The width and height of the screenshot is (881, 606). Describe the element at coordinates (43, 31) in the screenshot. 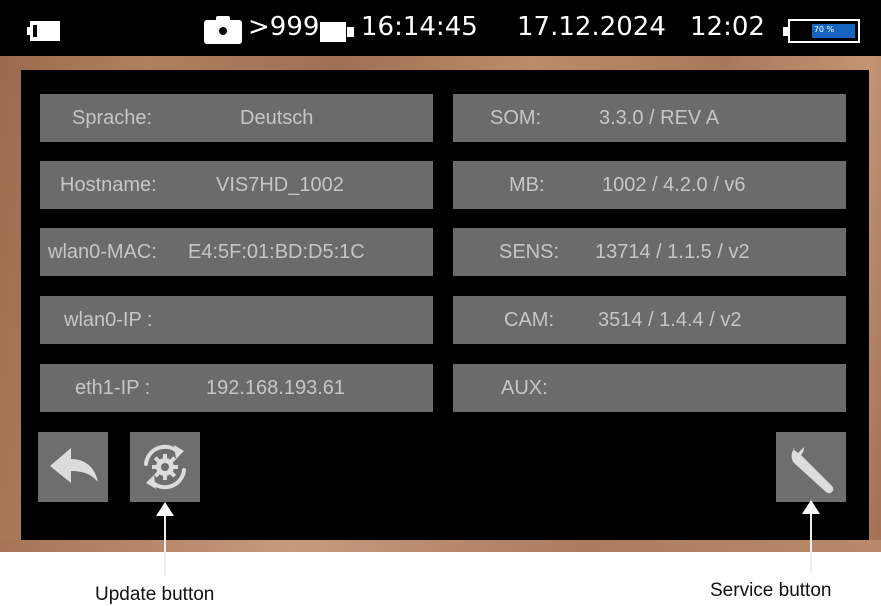

I see `storage-card-icon` at that location.